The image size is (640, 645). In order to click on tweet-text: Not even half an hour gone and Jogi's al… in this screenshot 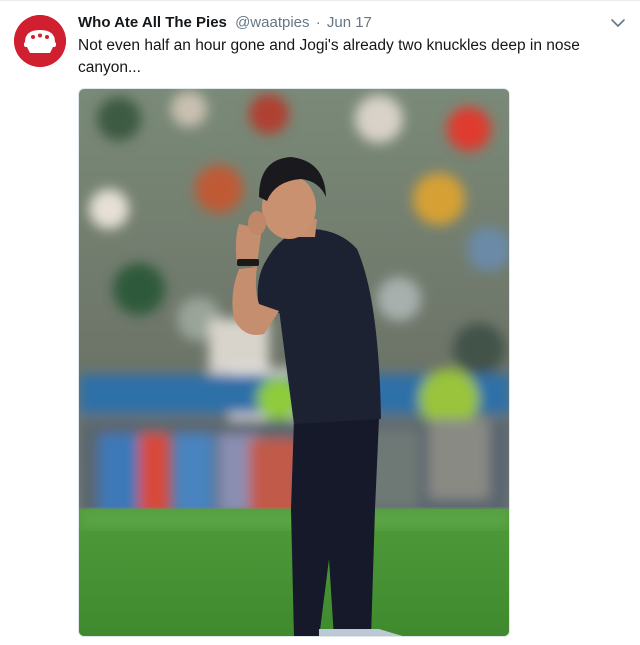, I will do `click(329, 56)`.